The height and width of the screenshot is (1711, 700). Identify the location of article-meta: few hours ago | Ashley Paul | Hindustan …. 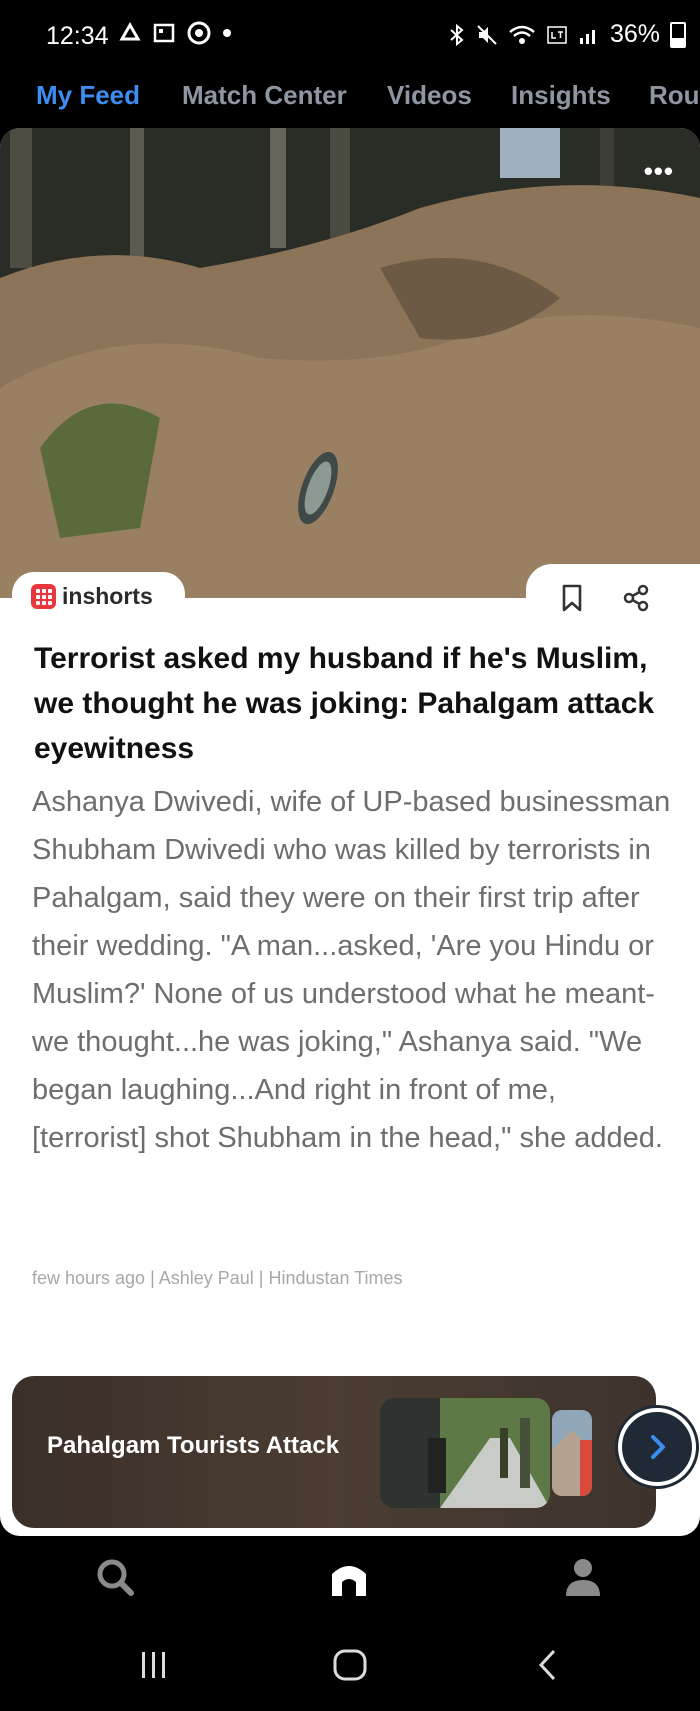
(217, 1278).